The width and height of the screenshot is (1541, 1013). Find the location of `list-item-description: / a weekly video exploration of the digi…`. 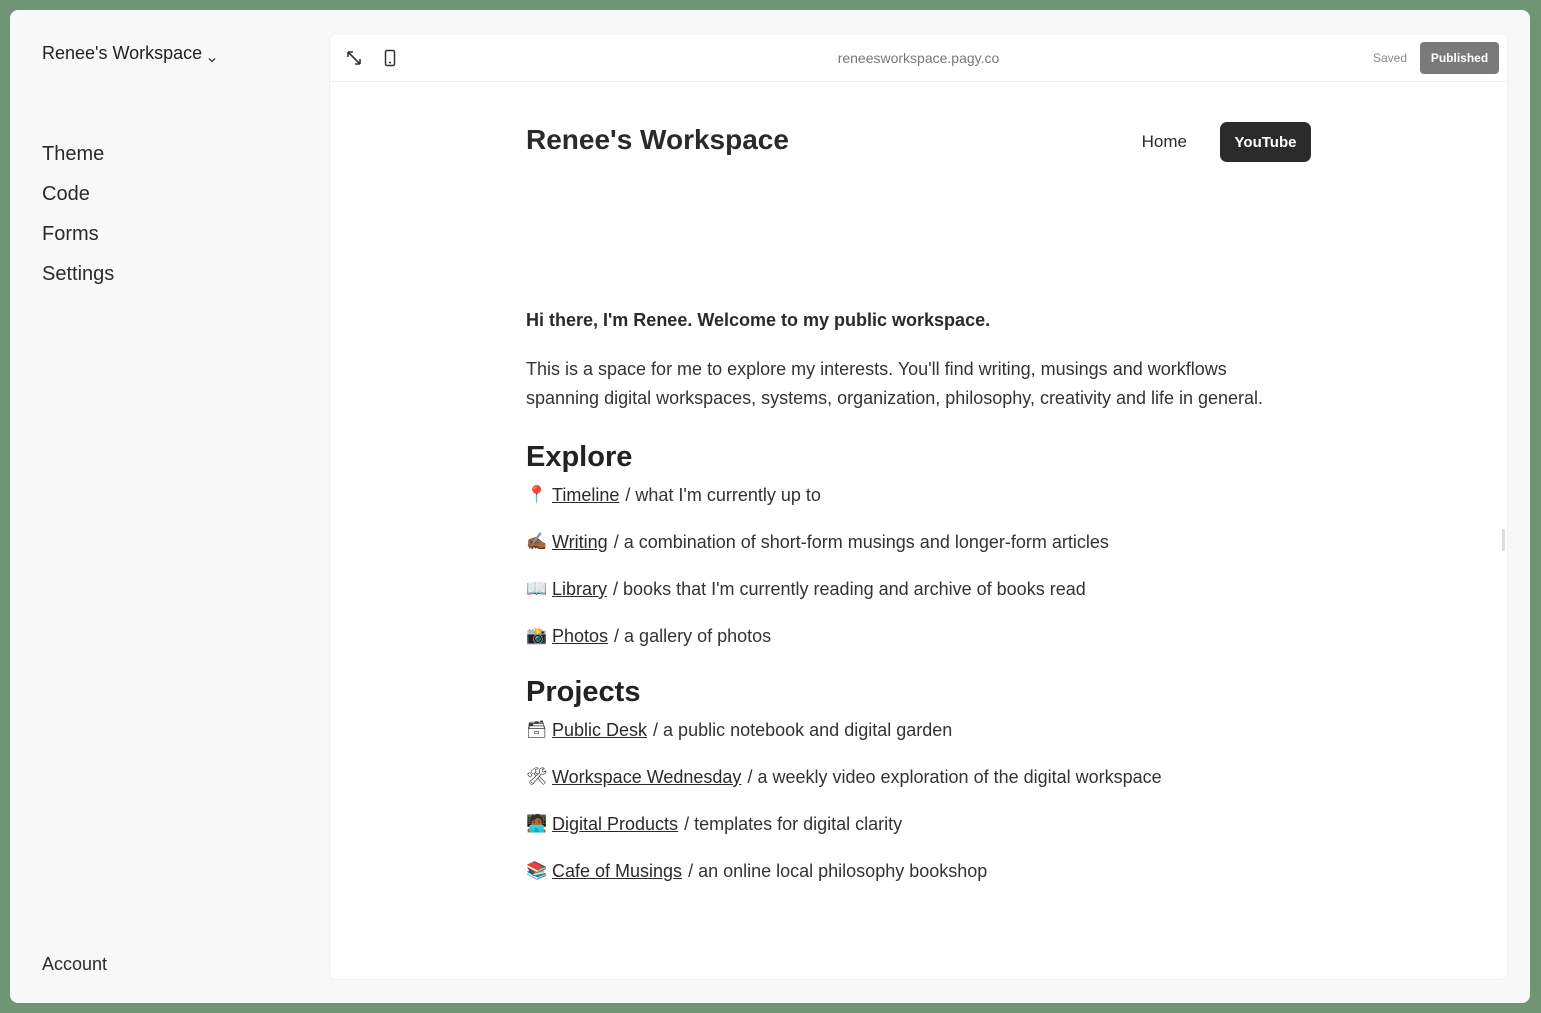

list-item-description: / a weekly video exploration of the digi… is located at coordinates (954, 777).